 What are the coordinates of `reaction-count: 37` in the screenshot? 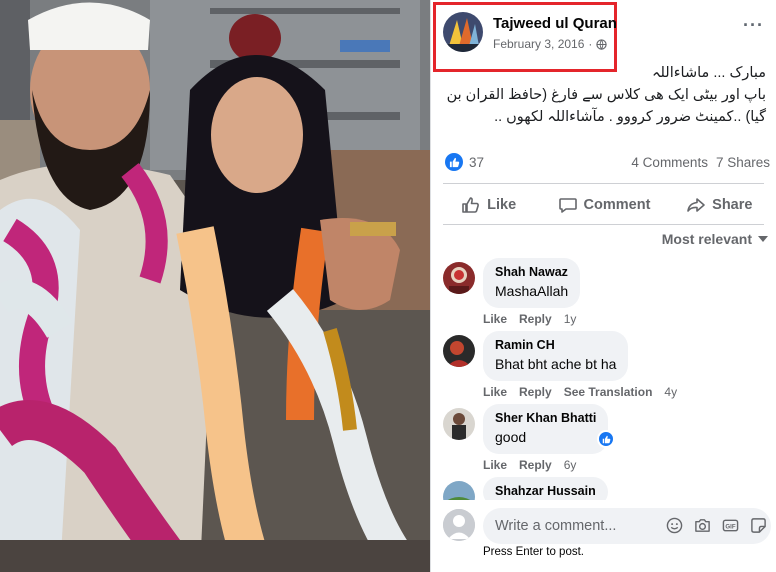 It's located at (477, 162).